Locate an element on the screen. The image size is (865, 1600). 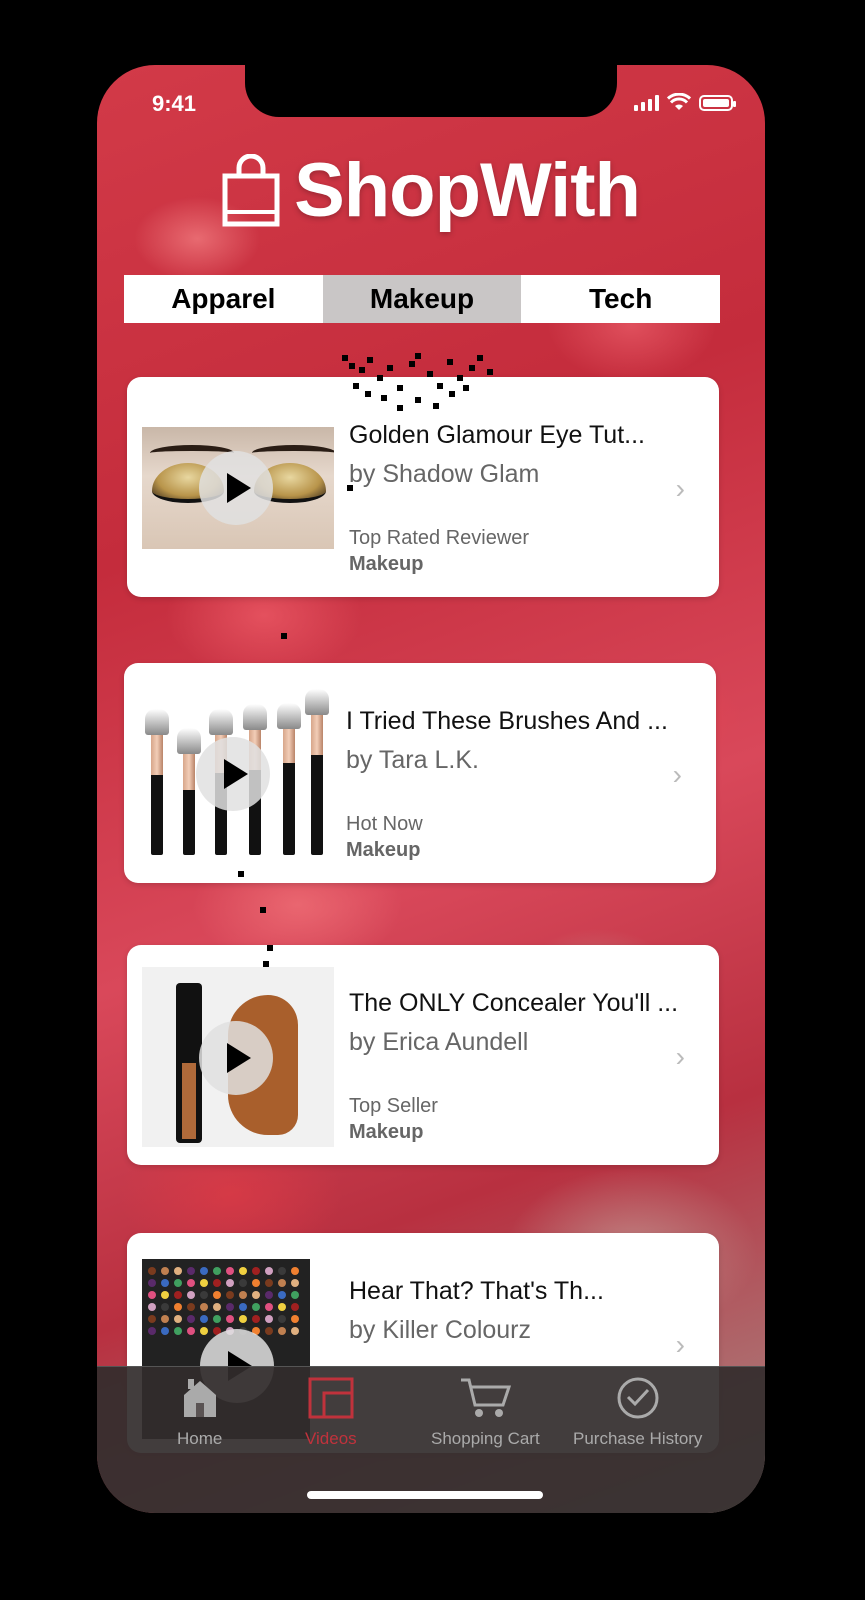
category-tabs: Apparel Makeup Tech is located at coordinates (422, 299).